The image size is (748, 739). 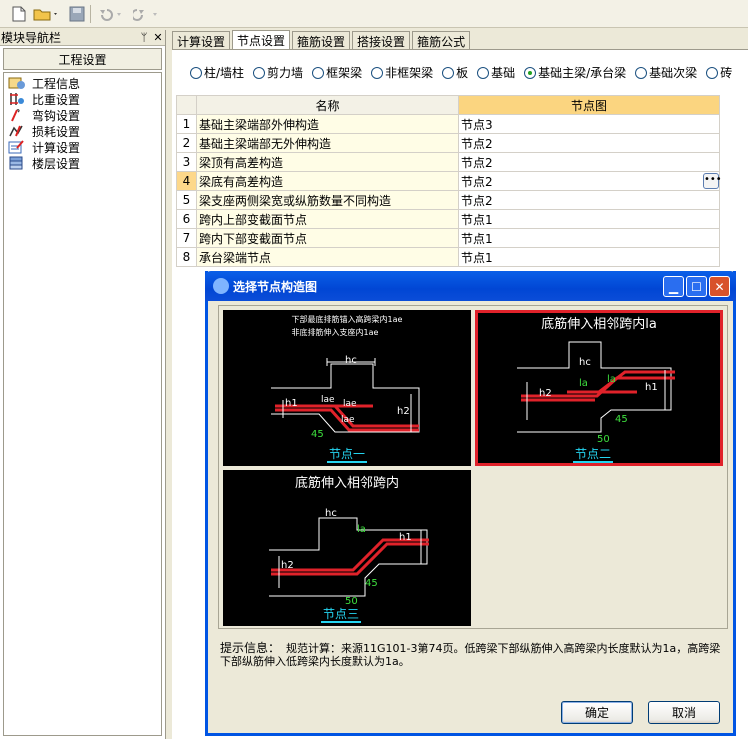 What do you see at coordinates (599, 324) in the screenshot?
I see `thumb-heading: 底筋伸入相邻跨内la` at bounding box center [599, 324].